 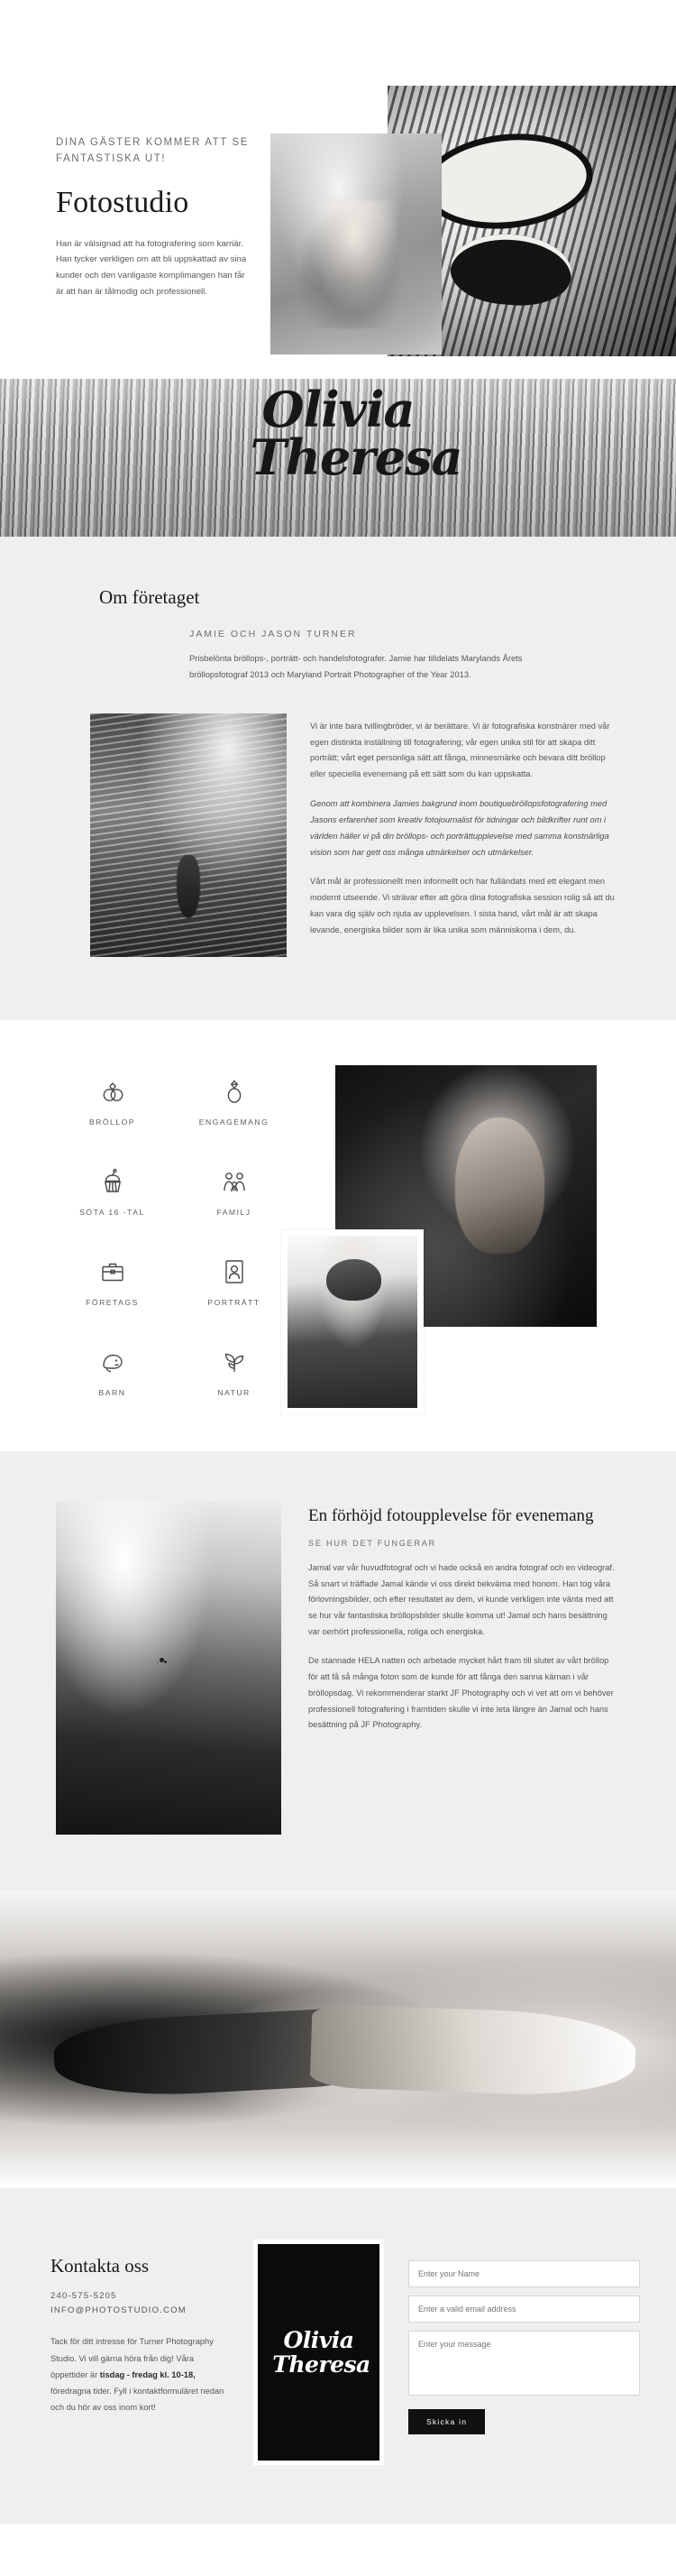 I want to click on about-underwater-image, so click(x=188, y=835).